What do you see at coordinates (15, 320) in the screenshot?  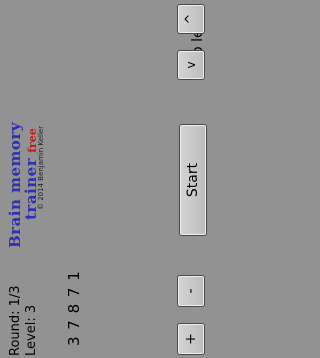 I see `round-label: Round: 1/3` at bounding box center [15, 320].